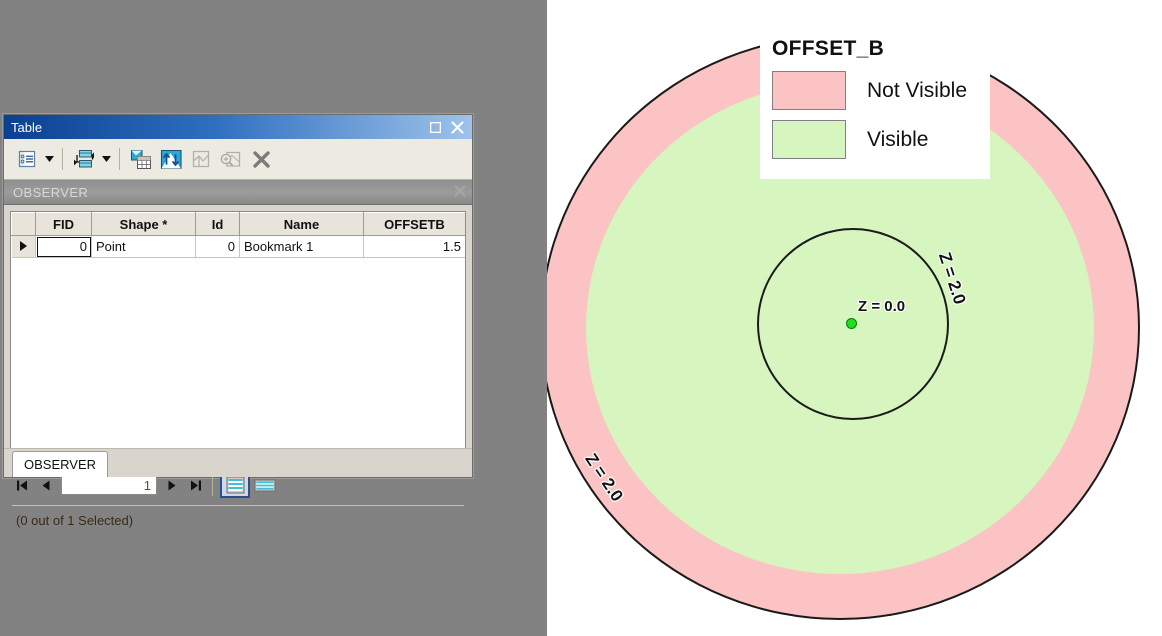 This screenshot has height=636, width=1162. Describe the element at coordinates (196, 485) in the screenshot. I see `last-record-icon` at that location.